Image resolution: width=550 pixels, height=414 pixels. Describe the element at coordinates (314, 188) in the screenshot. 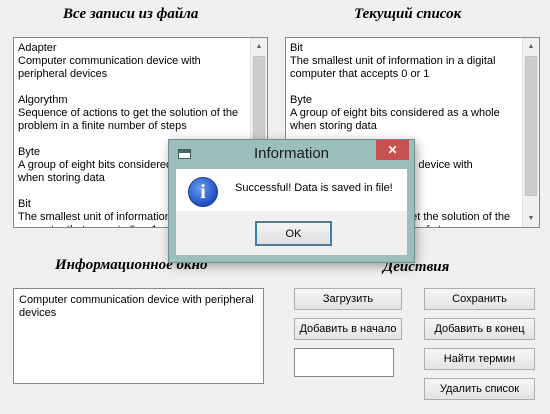

I see `dialog-message: Successful! Data is saved in file!` at that location.